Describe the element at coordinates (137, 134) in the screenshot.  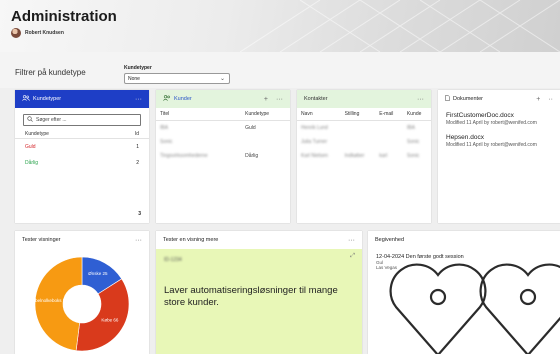
I see `col-id: Id` at that location.